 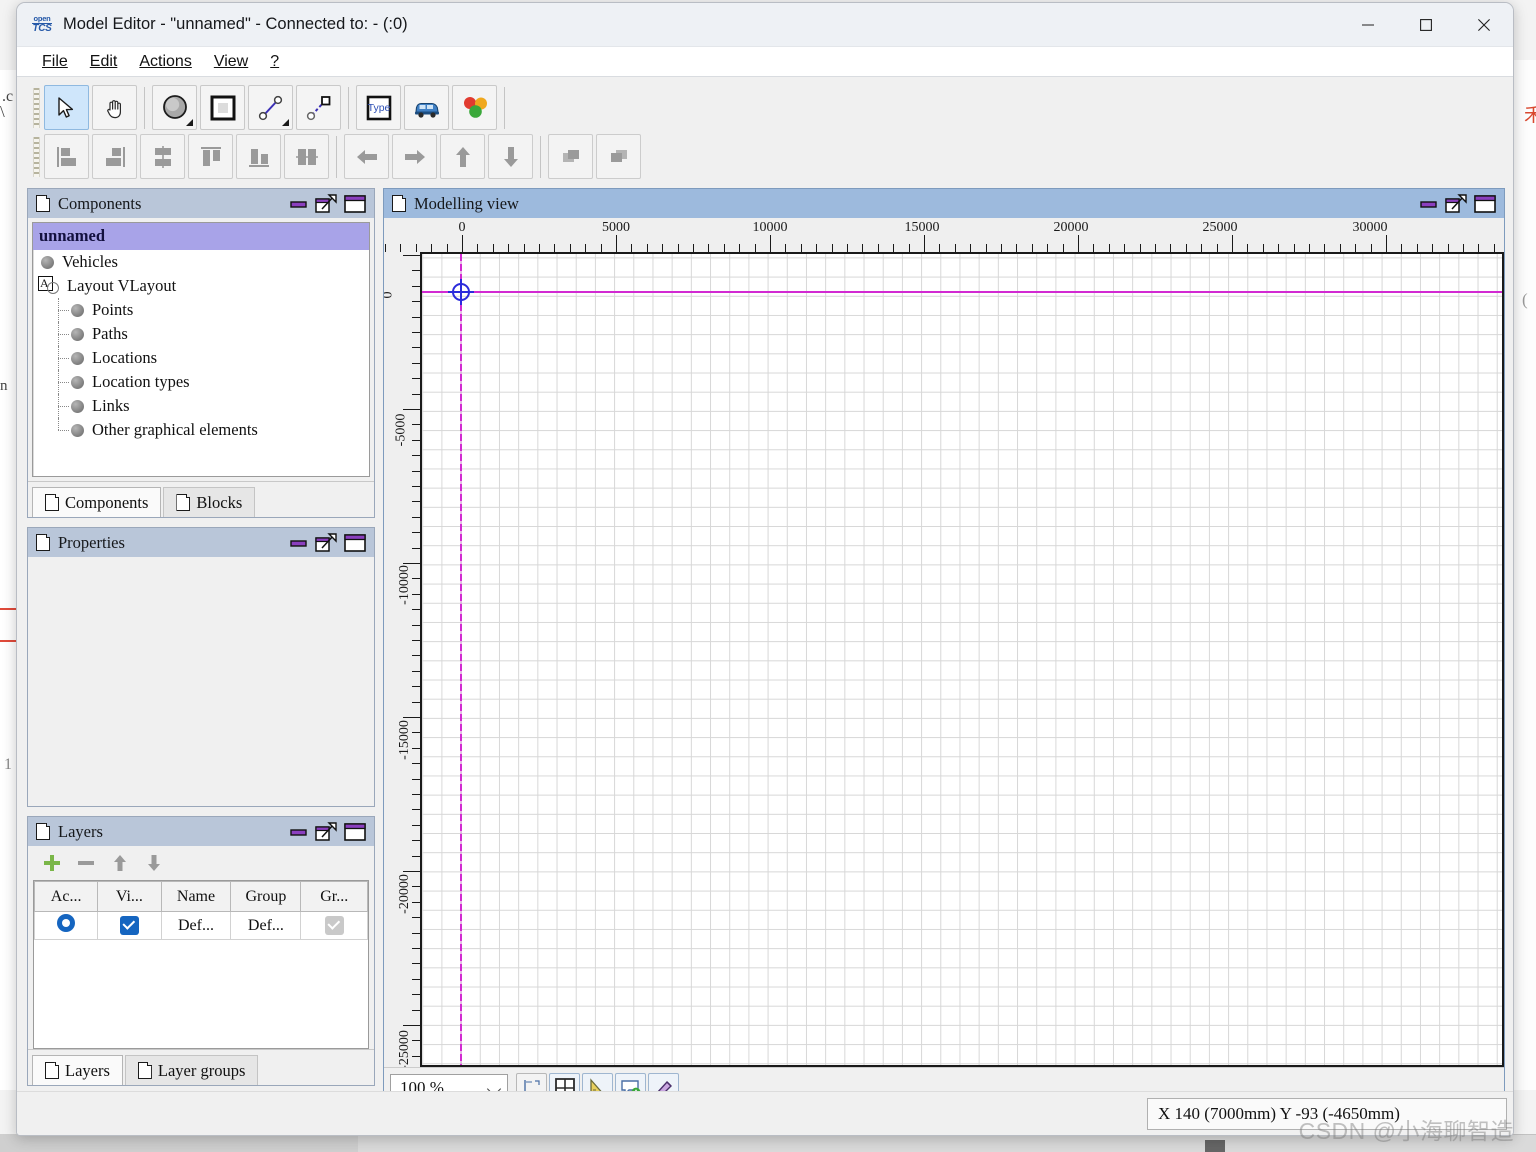 What do you see at coordinates (1327, 1113) in the screenshot?
I see `cursor-coordinates-field: X 140 (7000mm) Y -93 (-4650mm)` at bounding box center [1327, 1113].